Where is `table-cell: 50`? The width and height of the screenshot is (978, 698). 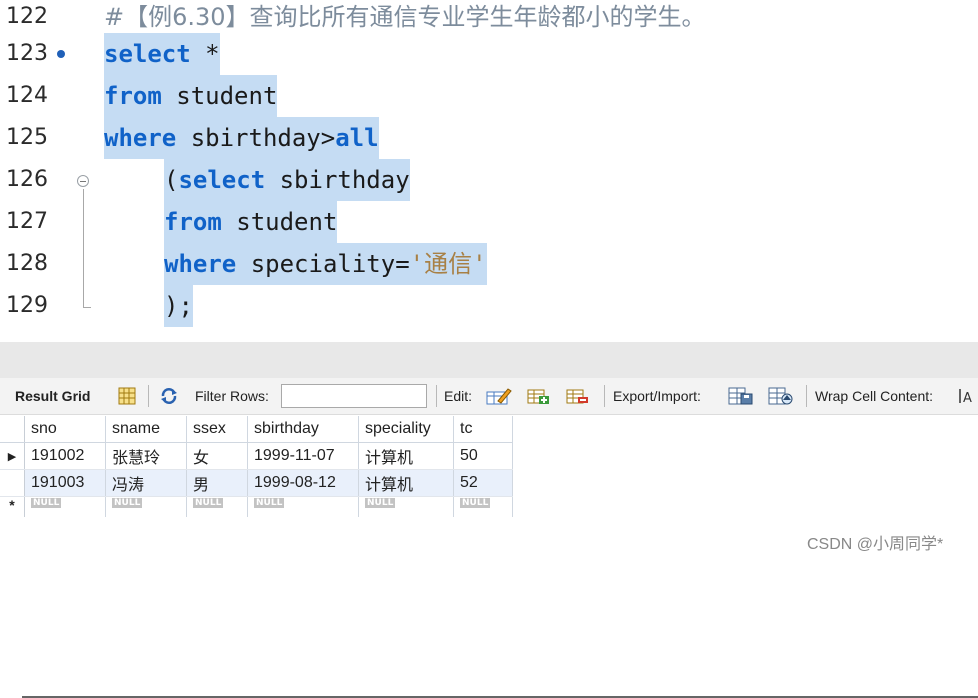
table-cell: 50 is located at coordinates (483, 456).